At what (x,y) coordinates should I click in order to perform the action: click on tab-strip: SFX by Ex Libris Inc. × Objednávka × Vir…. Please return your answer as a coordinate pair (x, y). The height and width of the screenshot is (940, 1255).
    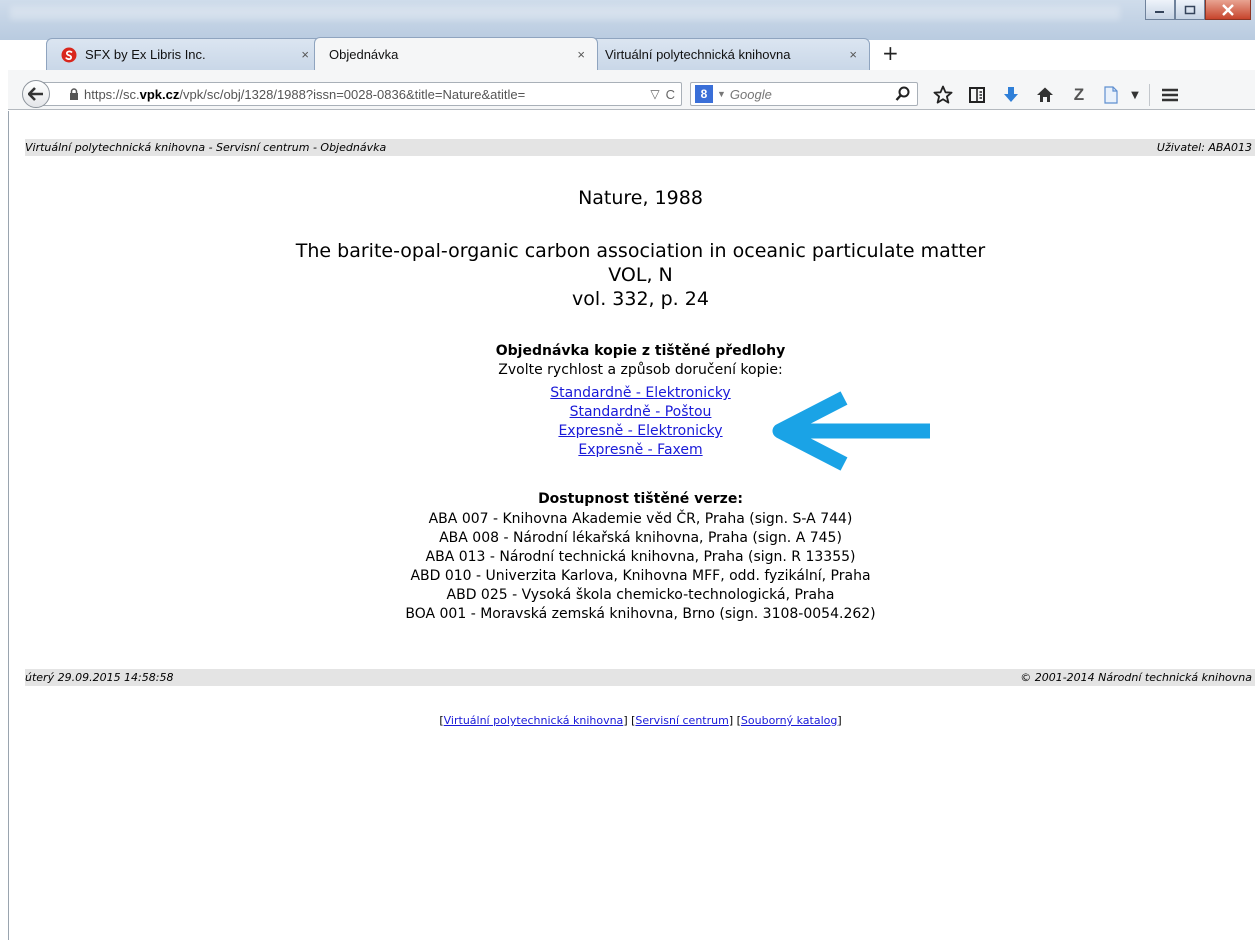
    Looking at the image, I should click on (630, 52).